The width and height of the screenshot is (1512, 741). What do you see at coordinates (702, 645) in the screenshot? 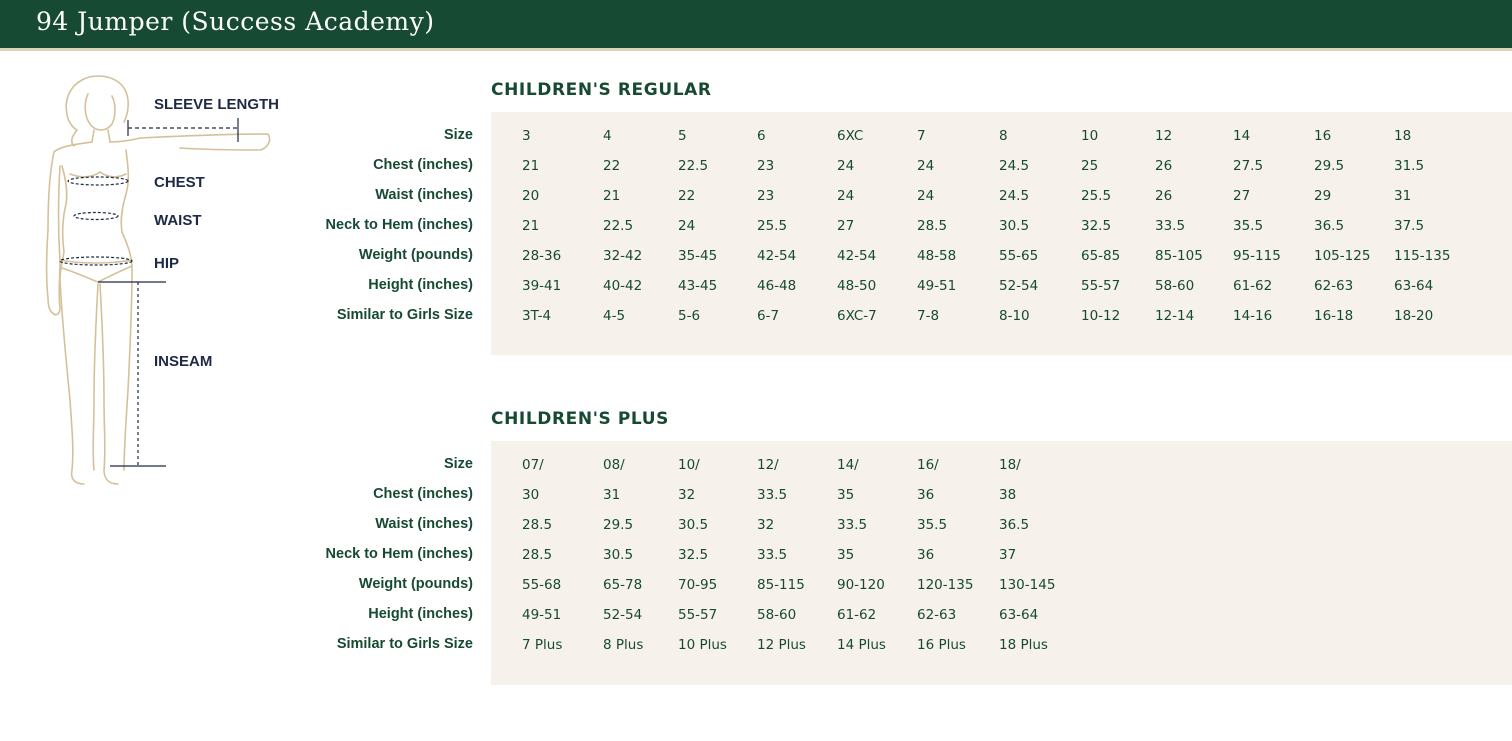
I see `table-cell: 10 Plus` at bounding box center [702, 645].